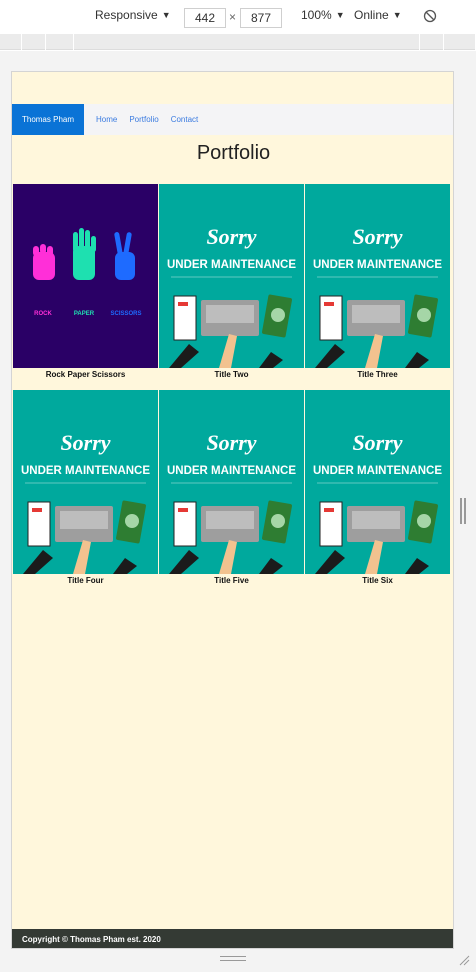  Describe the element at coordinates (185, 119) in the screenshot. I see `nav-contact: Contact` at that location.